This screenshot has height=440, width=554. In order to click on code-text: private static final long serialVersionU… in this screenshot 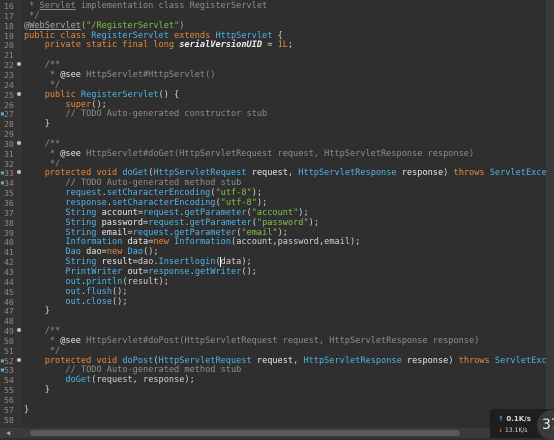, I will do `click(169, 45)`.